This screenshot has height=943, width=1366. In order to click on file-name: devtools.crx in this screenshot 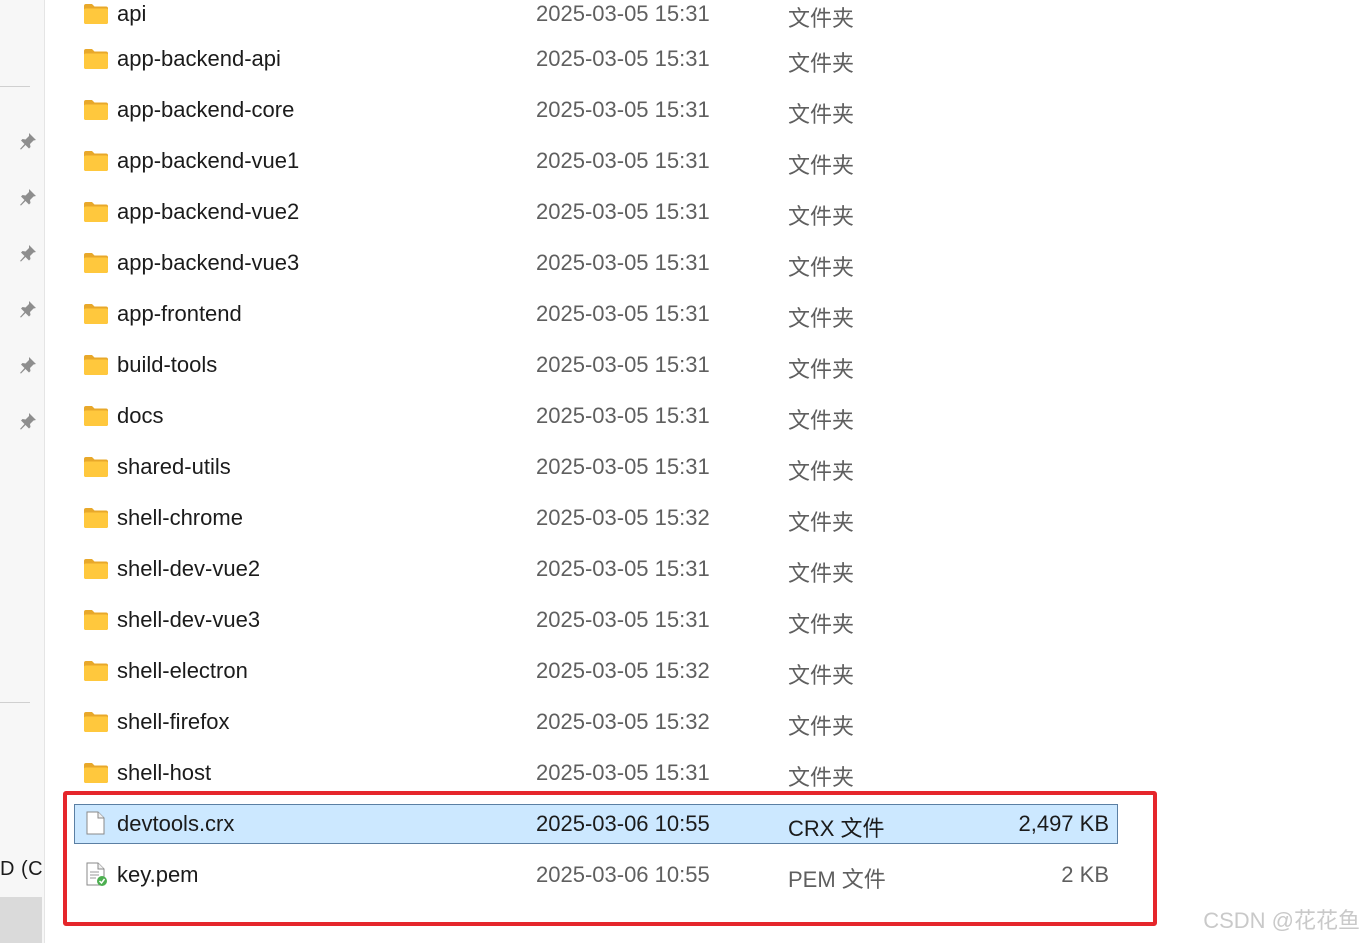, I will do `click(176, 823)`.